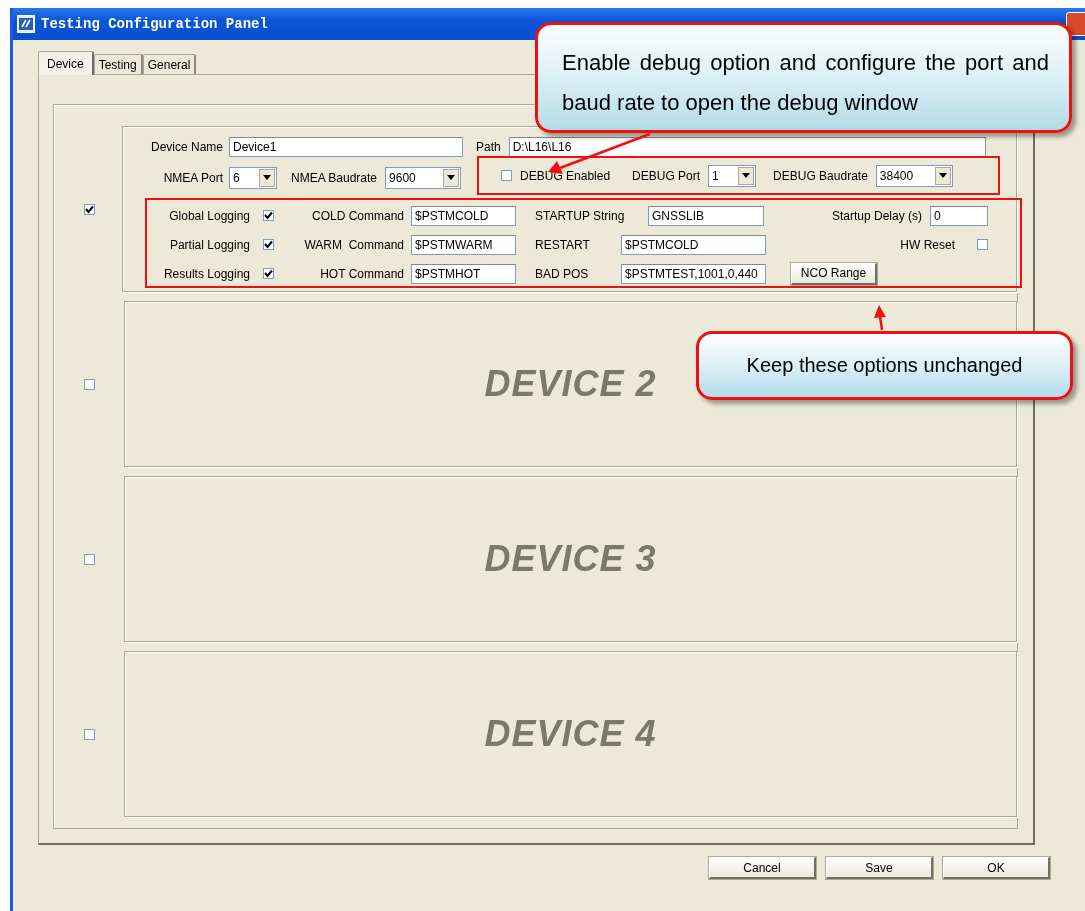 The image size is (1085, 911). What do you see at coordinates (876, 215) in the screenshot?
I see `field-label: Startup Delay (s)` at bounding box center [876, 215].